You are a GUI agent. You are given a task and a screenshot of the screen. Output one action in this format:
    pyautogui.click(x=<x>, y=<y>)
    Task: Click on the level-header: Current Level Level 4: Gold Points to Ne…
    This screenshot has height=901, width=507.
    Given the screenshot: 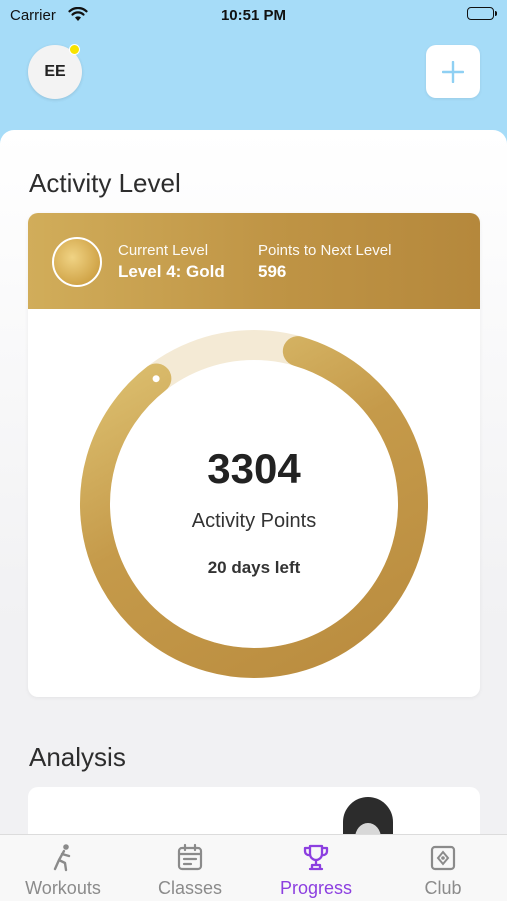 What is the action you would take?
    pyautogui.click(x=254, y=261)
    